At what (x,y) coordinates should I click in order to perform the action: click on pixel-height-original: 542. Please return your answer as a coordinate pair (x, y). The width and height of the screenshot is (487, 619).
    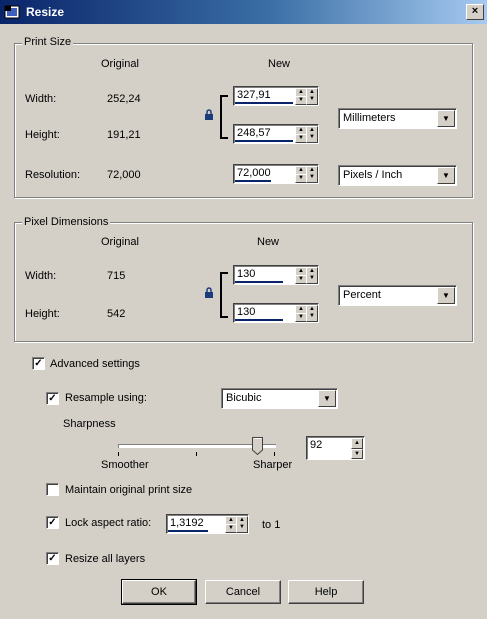
    Looking at the image, I should click on (116, 314).